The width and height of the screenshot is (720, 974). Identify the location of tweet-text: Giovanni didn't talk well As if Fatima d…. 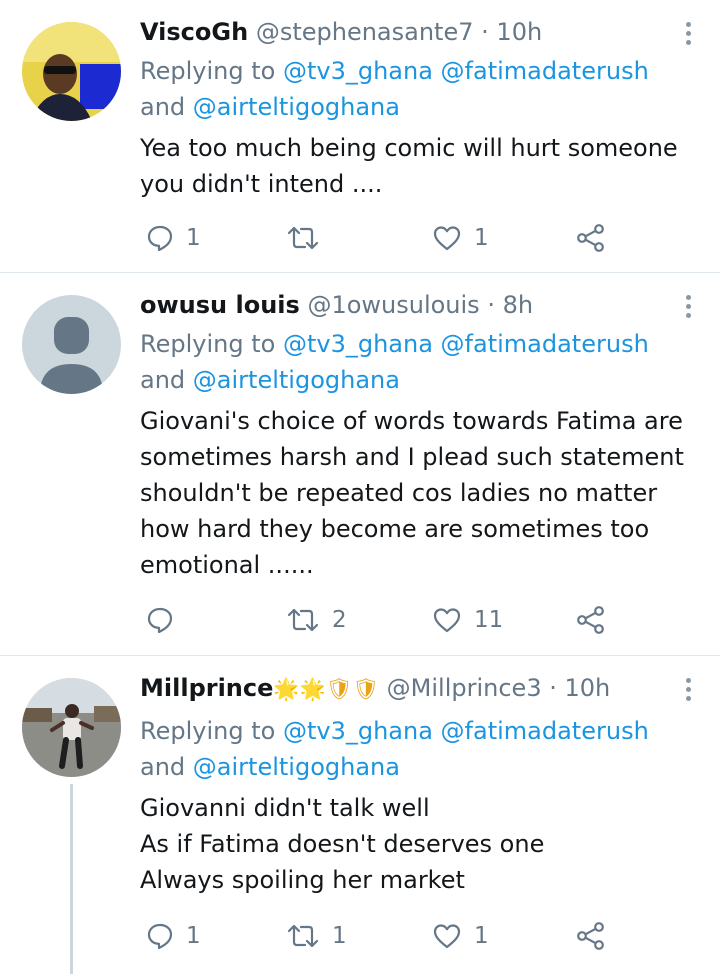
(420, 844).